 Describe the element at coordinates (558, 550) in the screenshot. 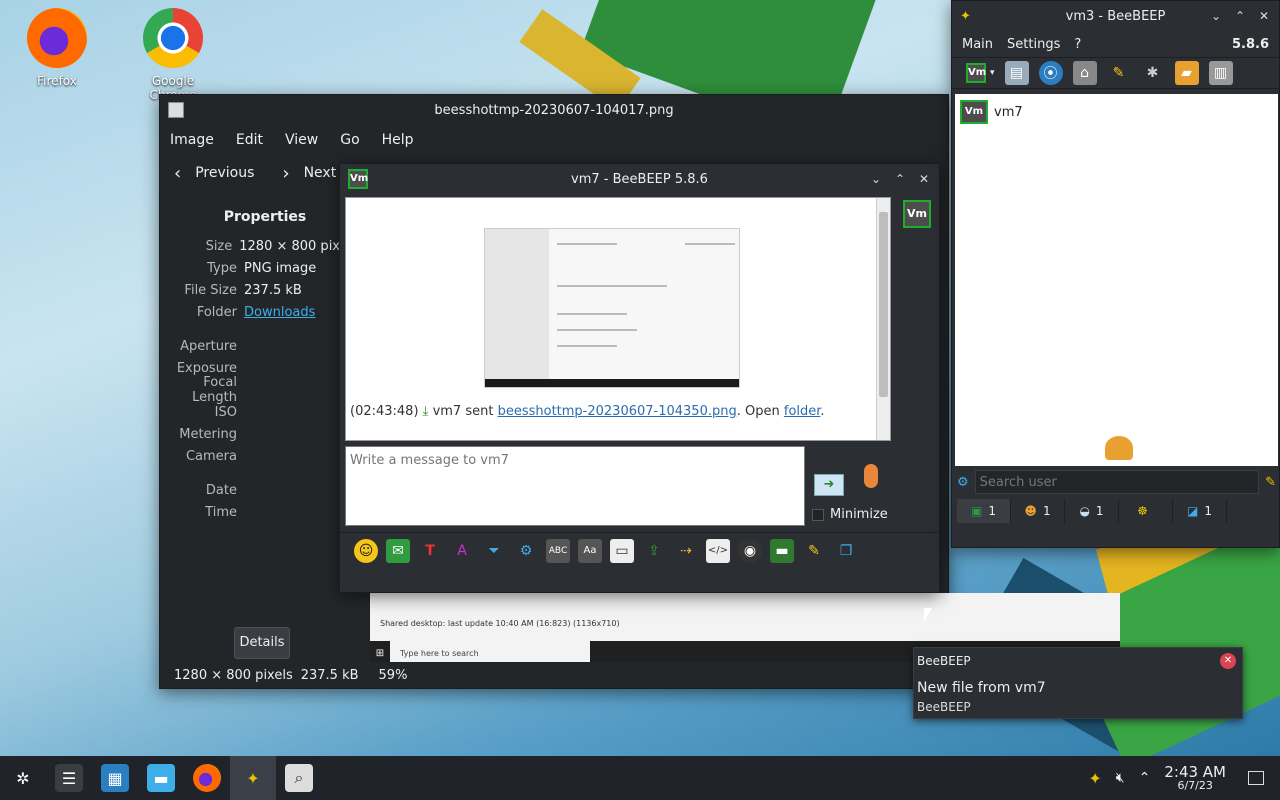

I see `spellcheck-icon: ABC` at that location.